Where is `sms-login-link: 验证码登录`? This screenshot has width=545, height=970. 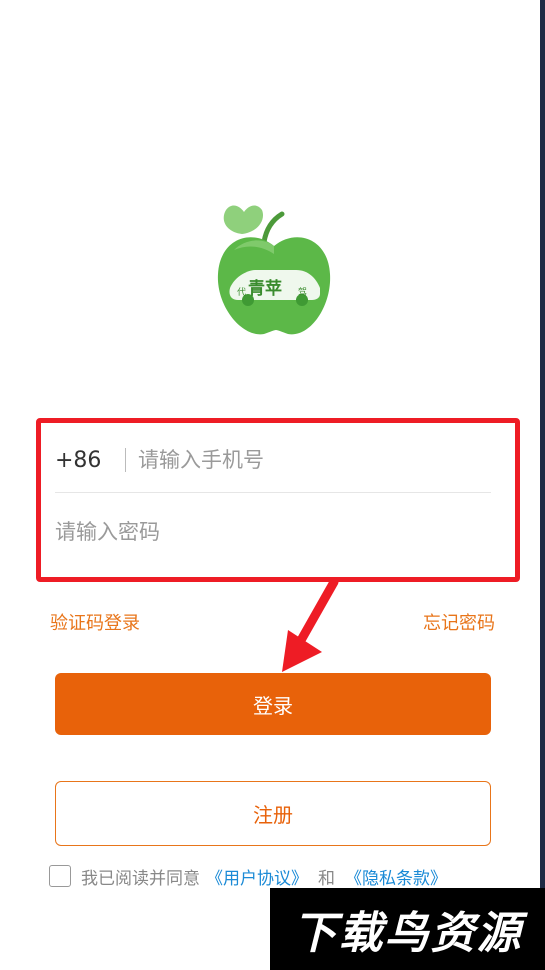
sms-login-link: 验证码登录 is located at coordinates (95, 622).